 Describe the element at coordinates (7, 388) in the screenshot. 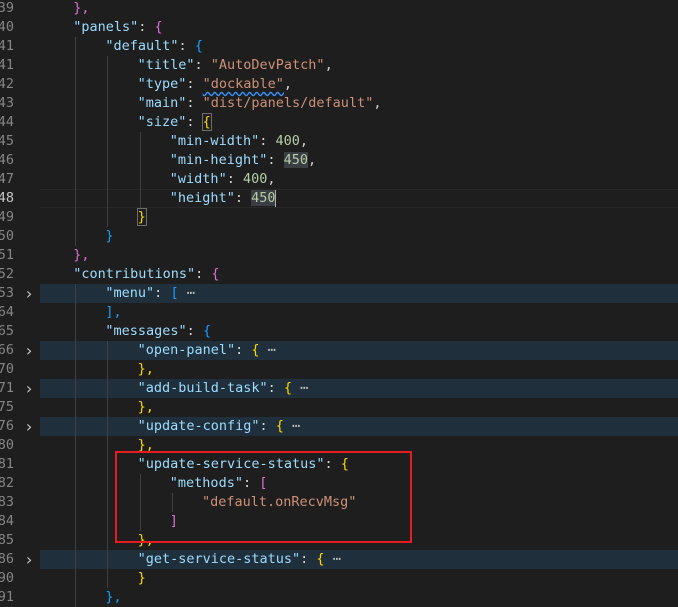

I see `line-number: 71` at that location.